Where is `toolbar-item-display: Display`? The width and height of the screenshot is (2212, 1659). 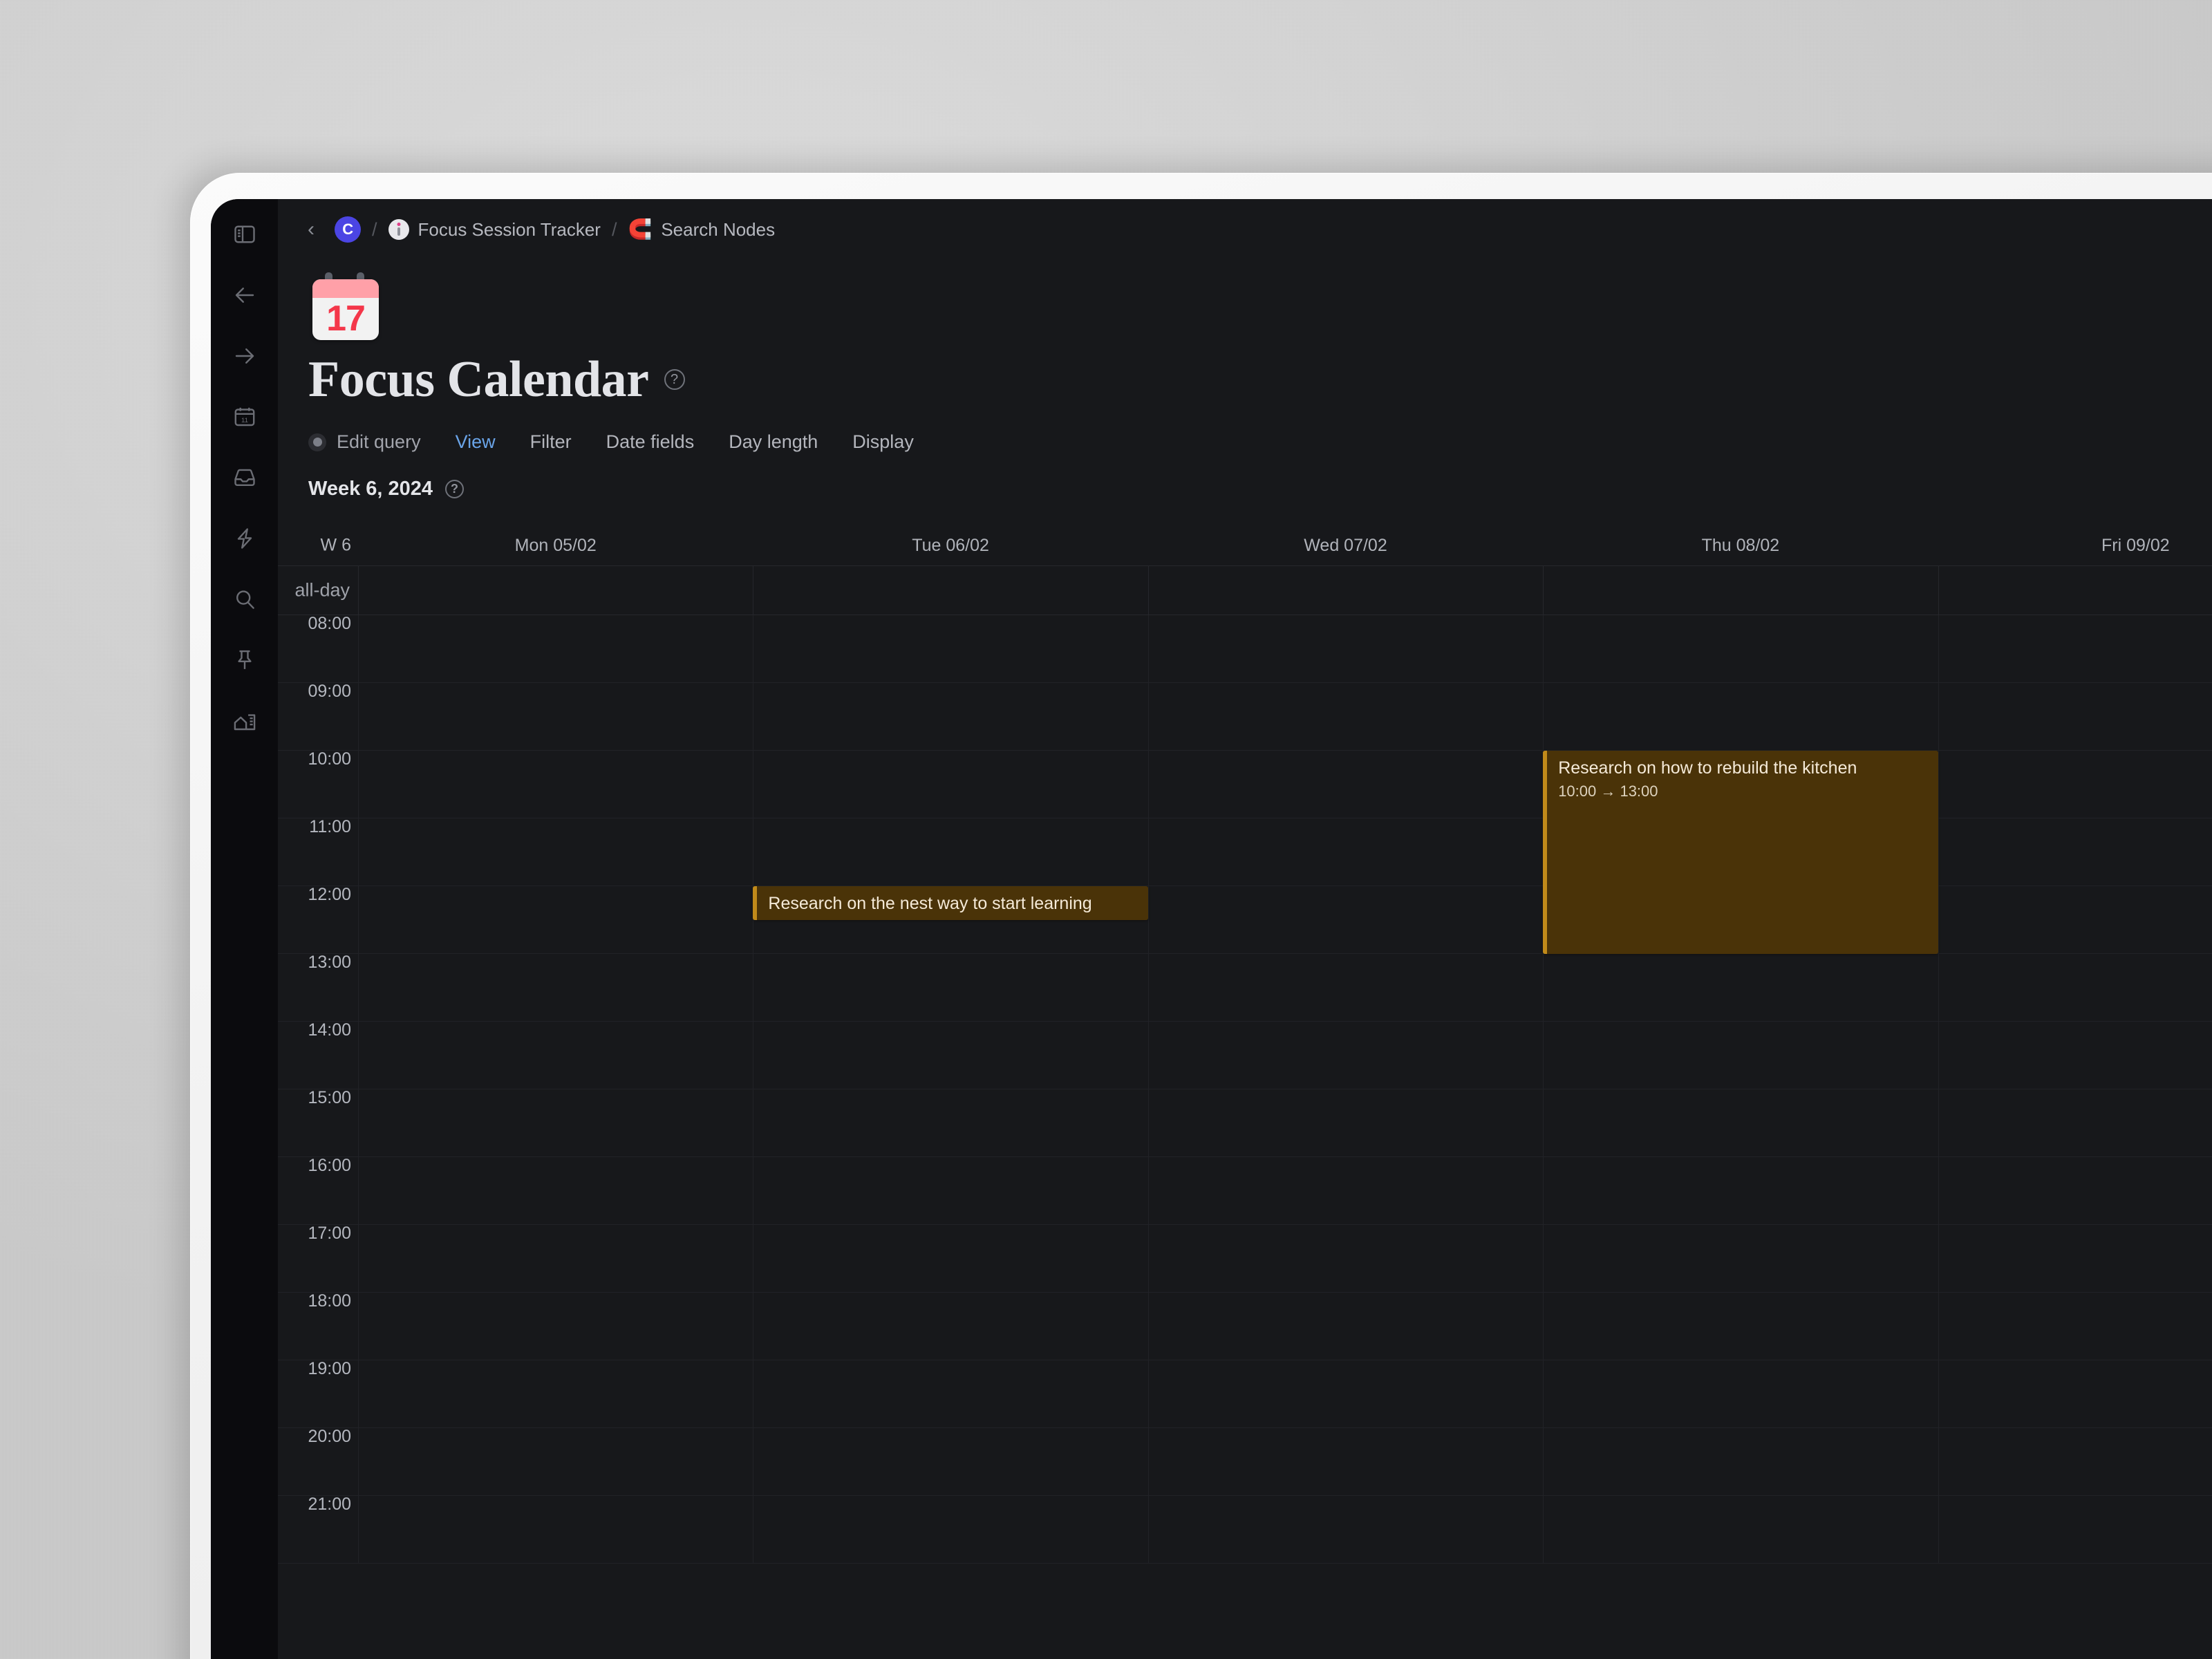
toolbar-item-display: Display is located at coordinates (883, 442).